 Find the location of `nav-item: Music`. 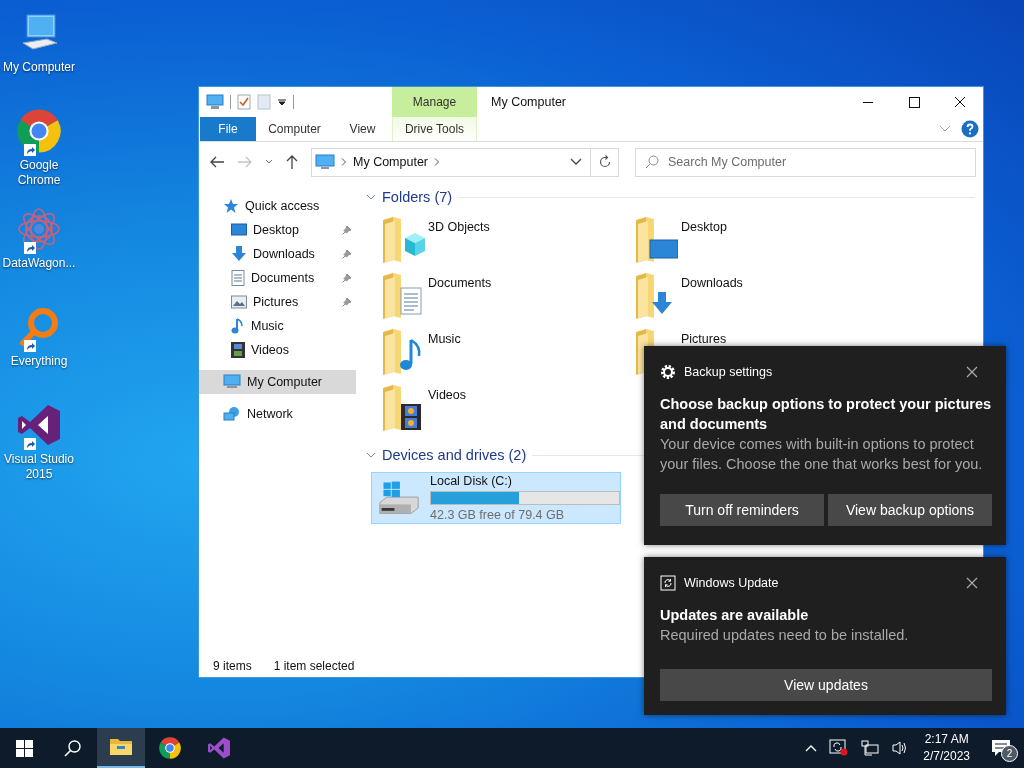

nav-item: Music is located at coordinates (277, 326).